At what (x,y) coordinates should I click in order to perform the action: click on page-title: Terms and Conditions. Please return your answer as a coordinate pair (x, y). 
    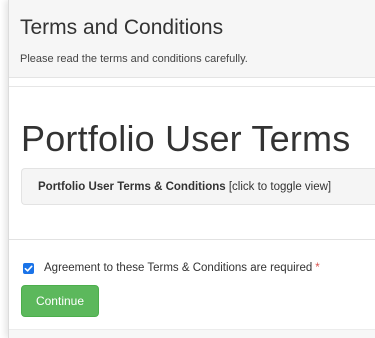
    Looking at the image, I should click on (122, 27).